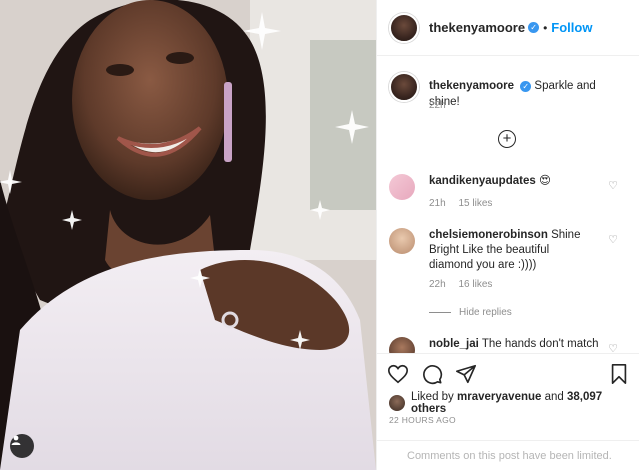 The height and width of the screenshot is (470, 639). I want to click on caption-verified-icon: ✓, so click(526, 86).